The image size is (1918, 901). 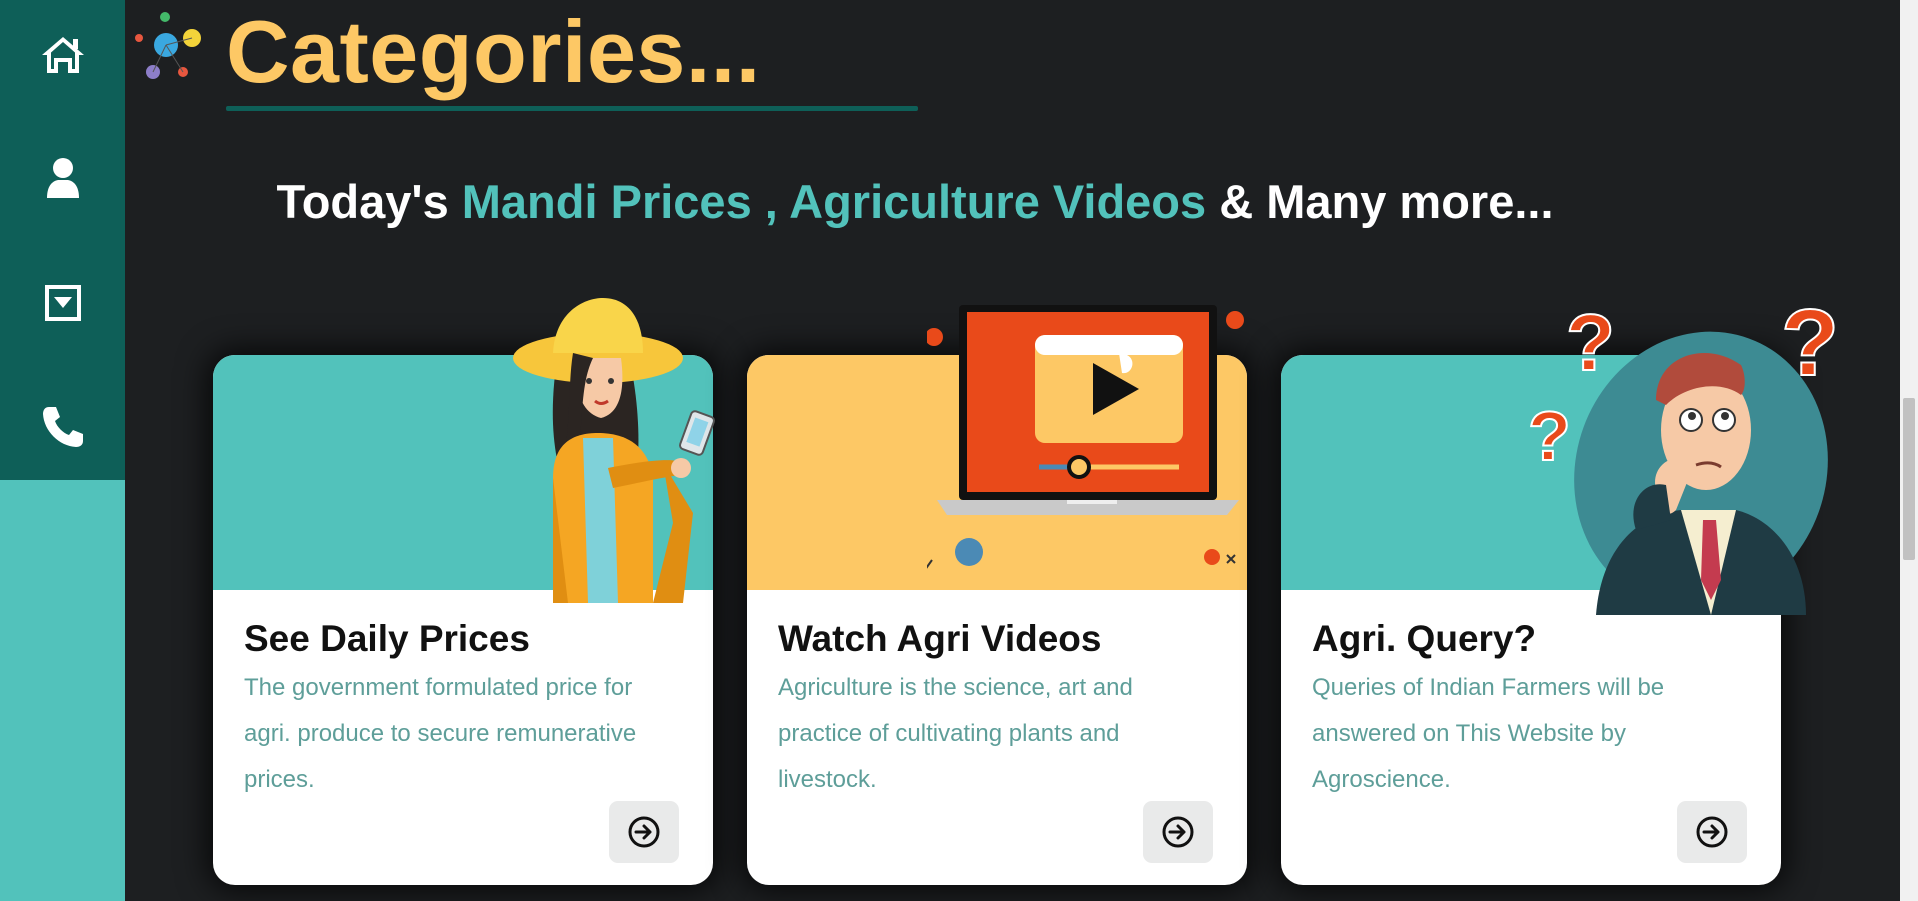 I want to click on sidebar-item-menu, so click(x=62, y=303).